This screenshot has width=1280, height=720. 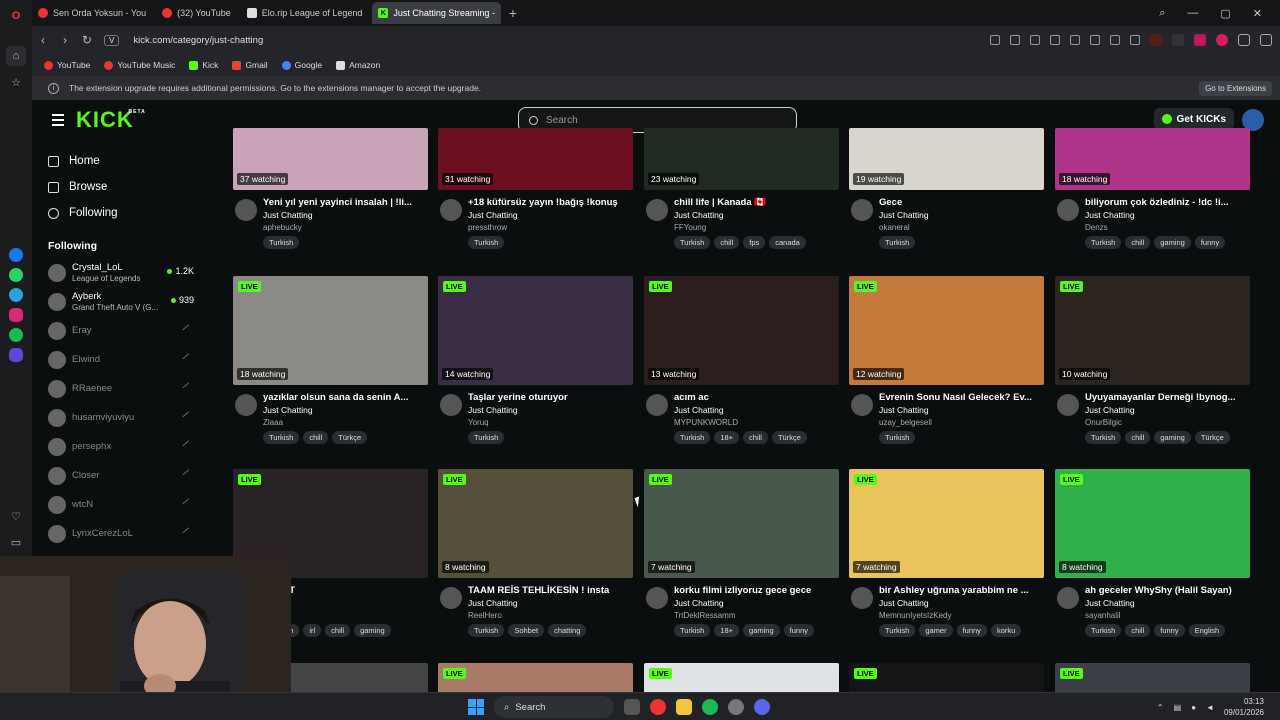 I want to click on shield-icon, so click(x=1035, y=40).